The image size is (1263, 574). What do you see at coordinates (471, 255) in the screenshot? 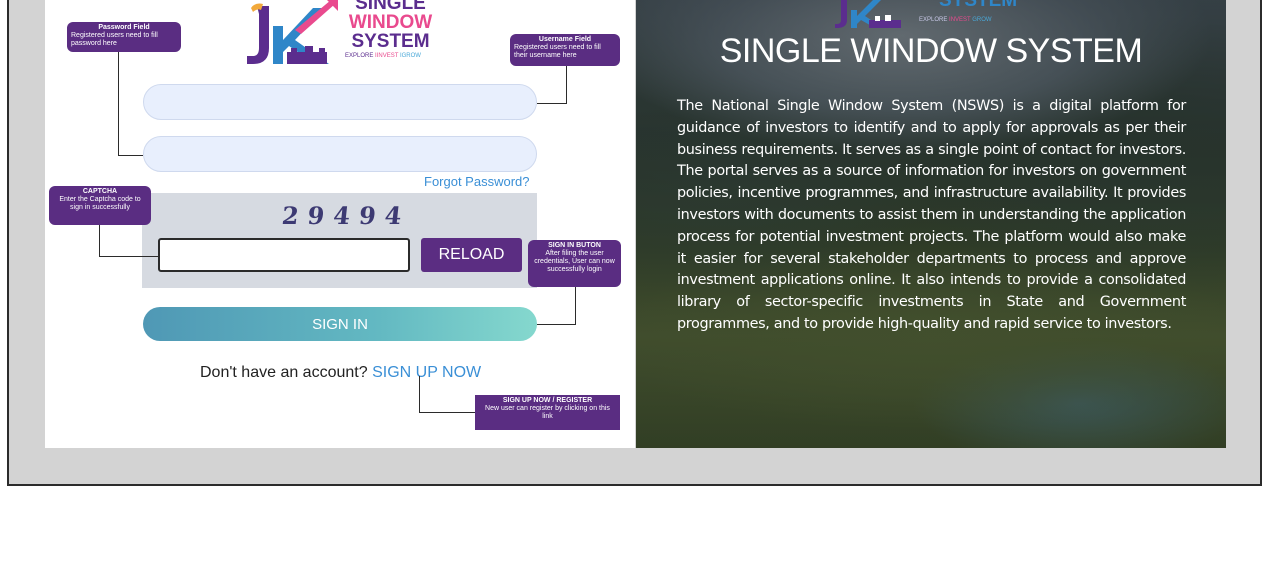
I see `reload-captcha-button: RELOAD` at bounding box center [471, 255].